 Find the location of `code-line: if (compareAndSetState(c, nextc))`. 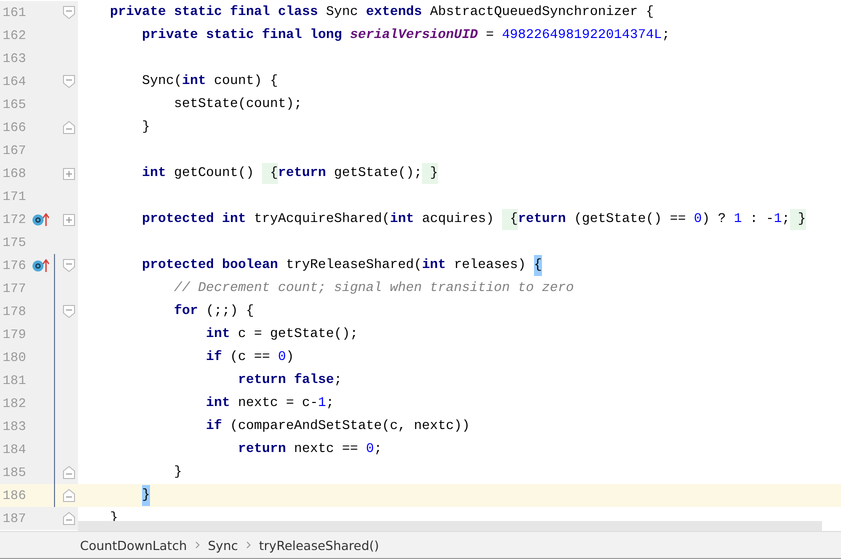

code-line: if (compareAndSetState(c, nextc)) is located at coordinates (337, 426).